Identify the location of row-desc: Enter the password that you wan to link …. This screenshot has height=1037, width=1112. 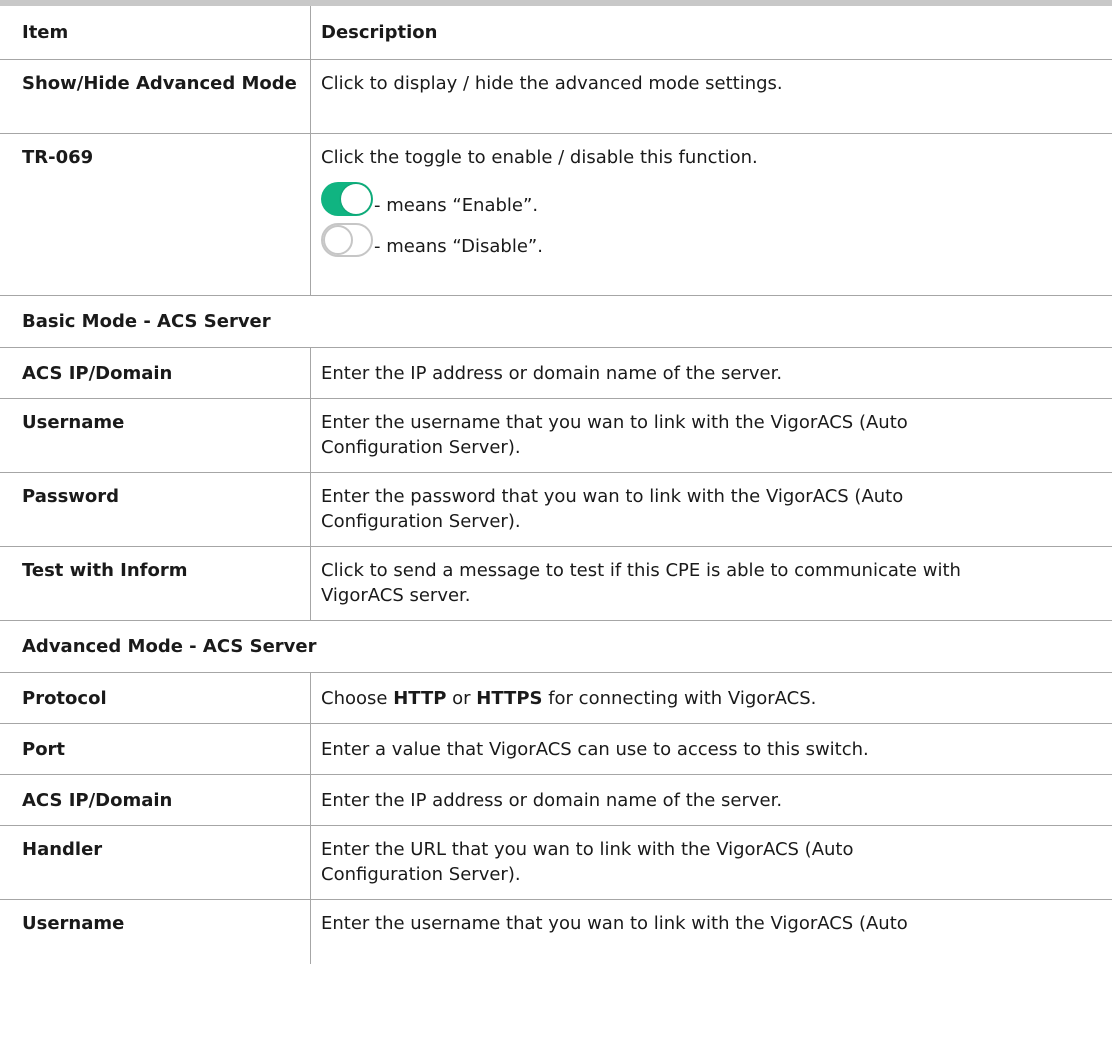
(711, 509).